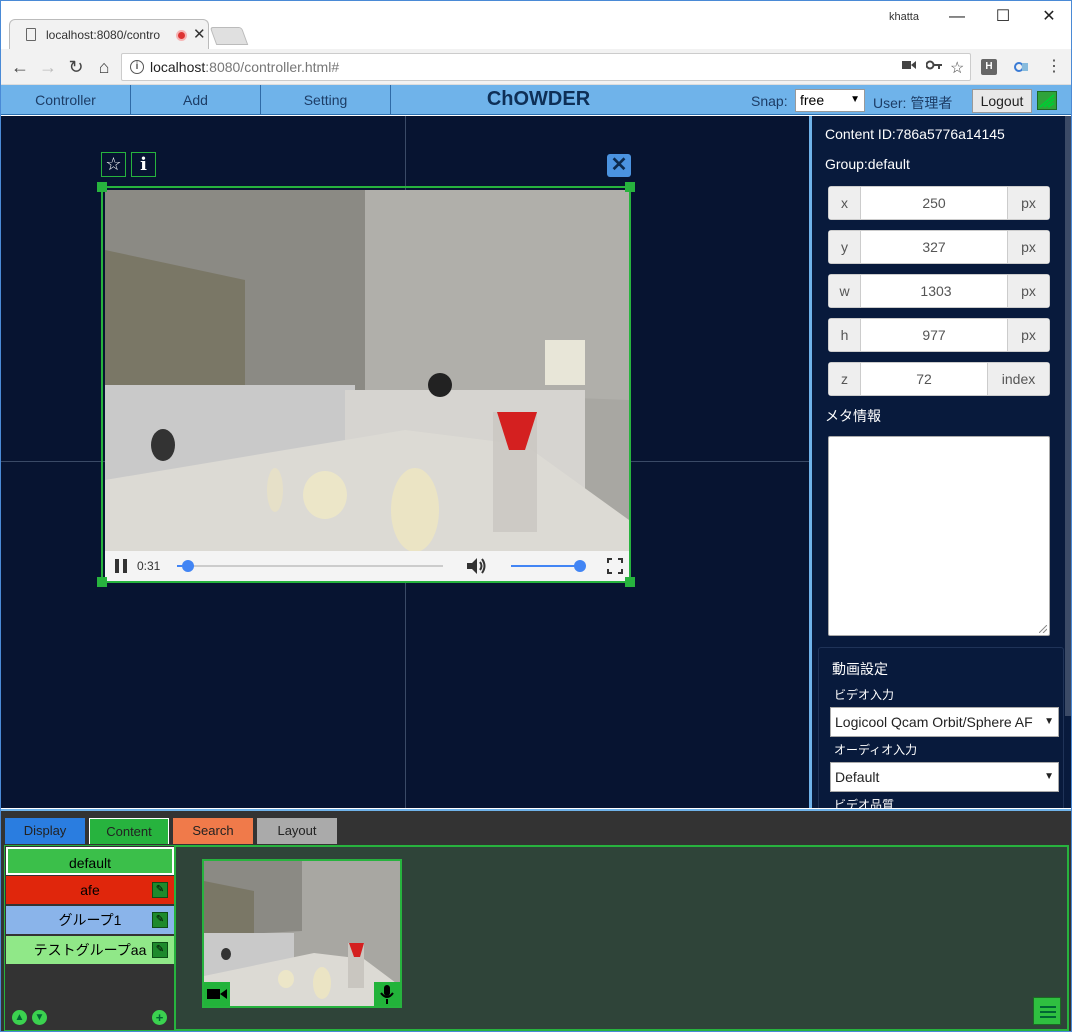  Describe the element at coordinates (544, 566) in the screenshot. I see `volume-fill` at that location.